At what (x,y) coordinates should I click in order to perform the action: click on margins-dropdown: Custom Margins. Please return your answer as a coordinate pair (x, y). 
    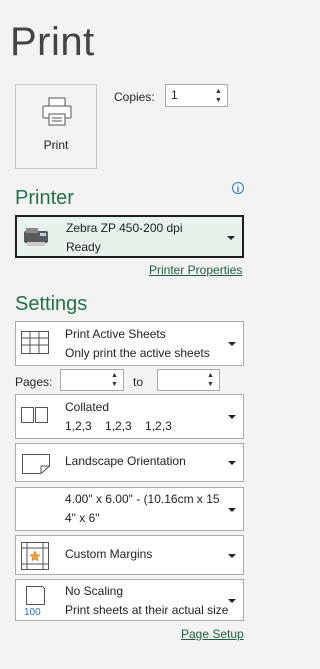
    Looking at the image, I should click on (129, 555).